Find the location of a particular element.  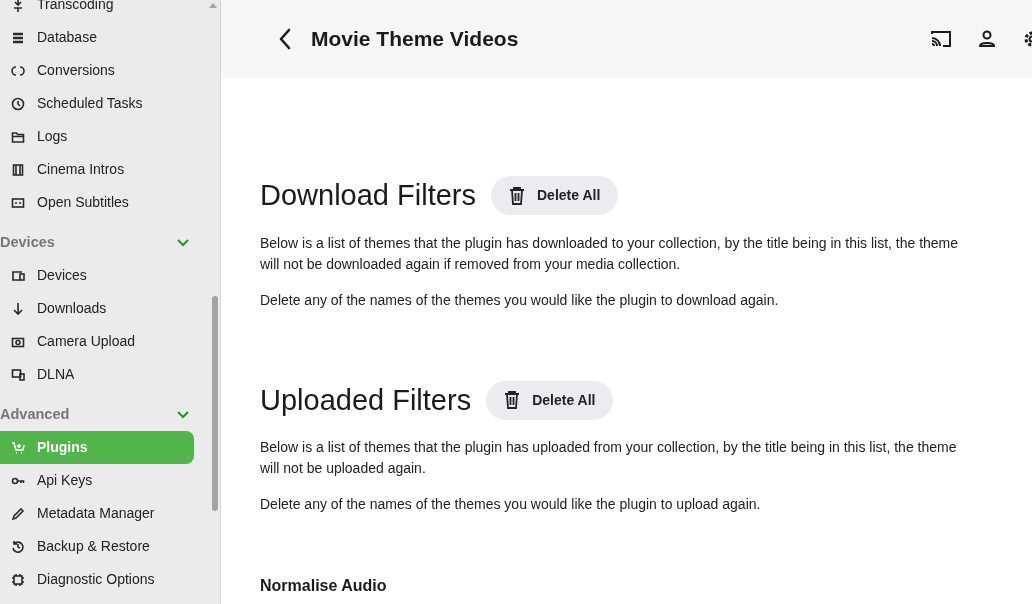

user-icon is located at coordinates (987, 39).